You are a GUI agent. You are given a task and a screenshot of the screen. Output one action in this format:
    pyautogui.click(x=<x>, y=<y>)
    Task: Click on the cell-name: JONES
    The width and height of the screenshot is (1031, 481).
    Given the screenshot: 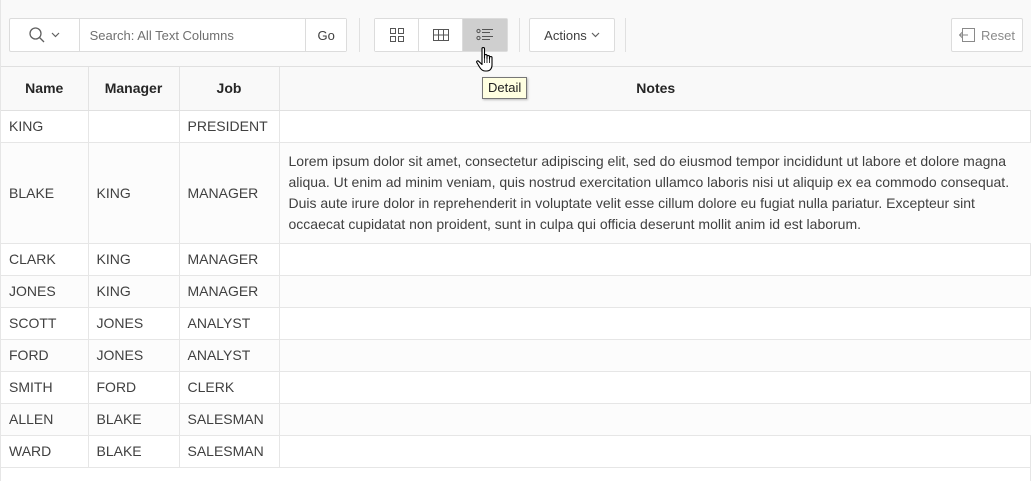 What is the action you would take?
    pyautogui.click(x=45, y=291)
    